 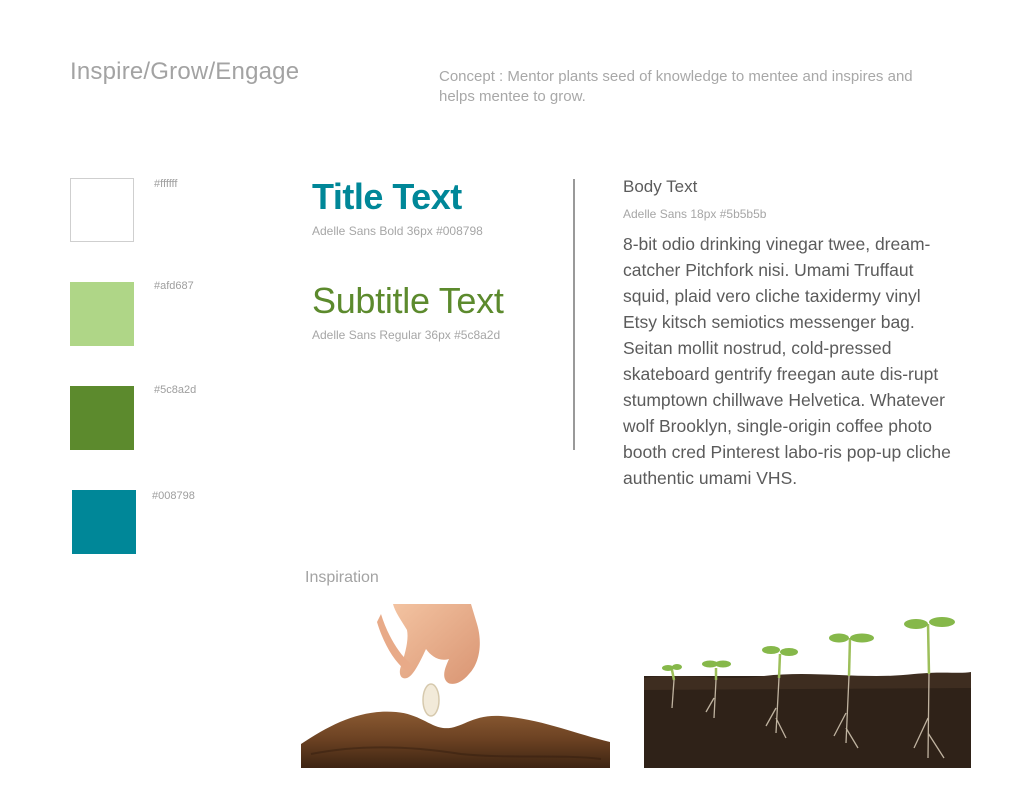 I want to click on color-swatch-green, so click(x=102, y=418).